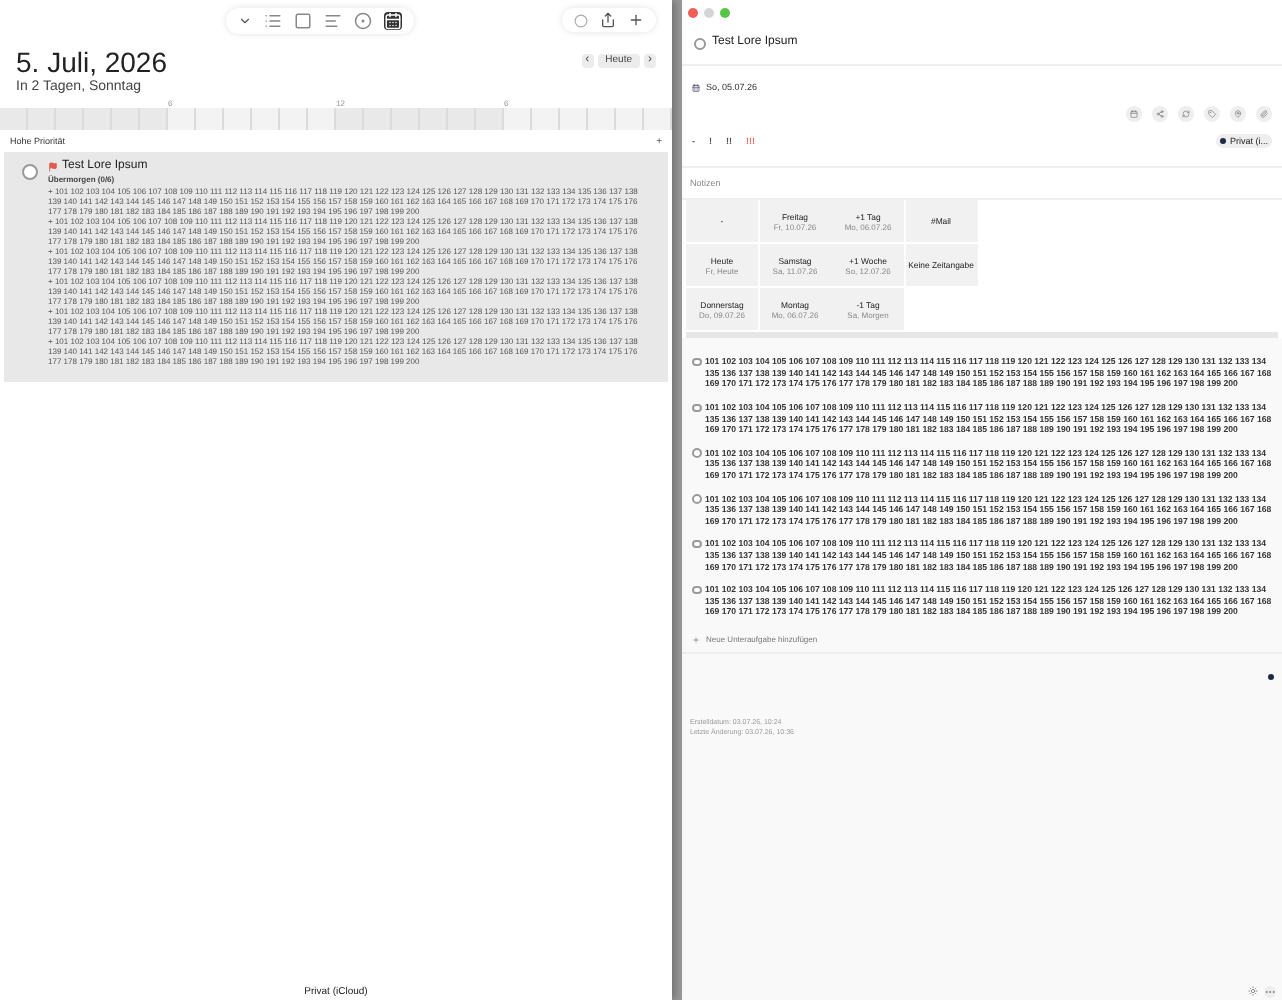  I want to click on text-lines-icon, so click(332, 20).